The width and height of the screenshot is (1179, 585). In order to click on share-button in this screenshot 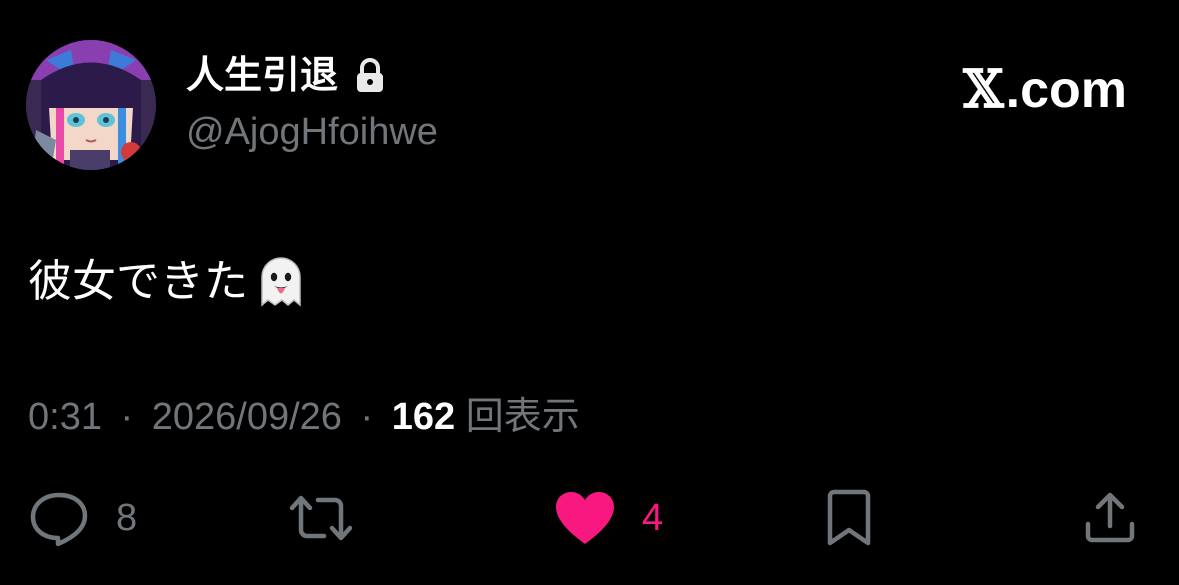, I will do `click(1110, 518)`.